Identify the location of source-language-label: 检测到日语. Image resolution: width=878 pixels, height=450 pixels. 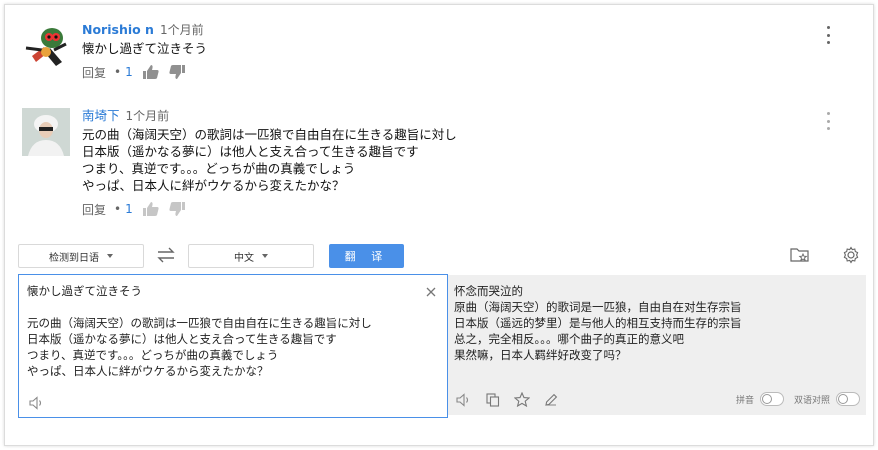
(74, 258).